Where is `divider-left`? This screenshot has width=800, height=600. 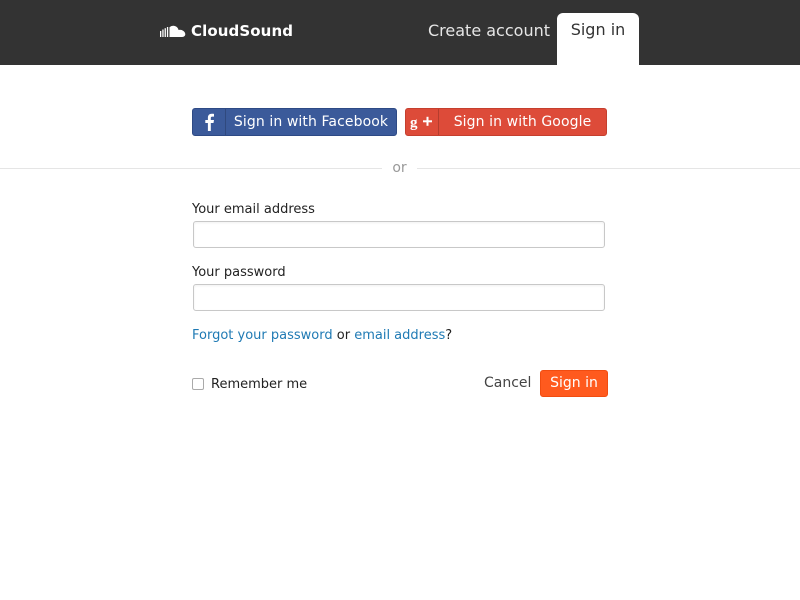 divider-left is located at coordinates (191, 168).